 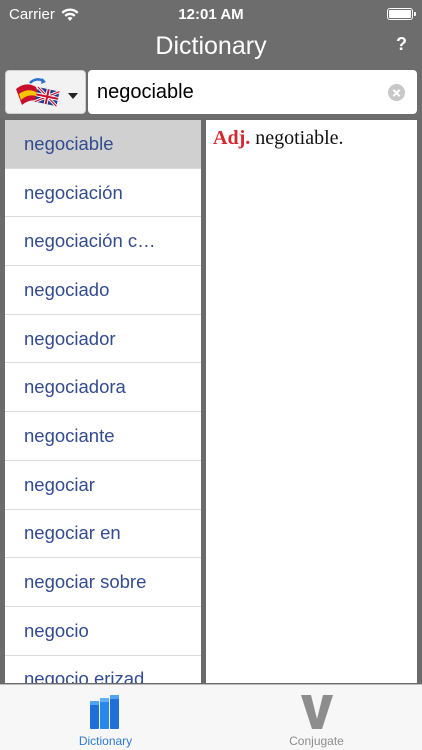 I want to click on tab-conjugate: Conjugate, so click(x=316, y=717).